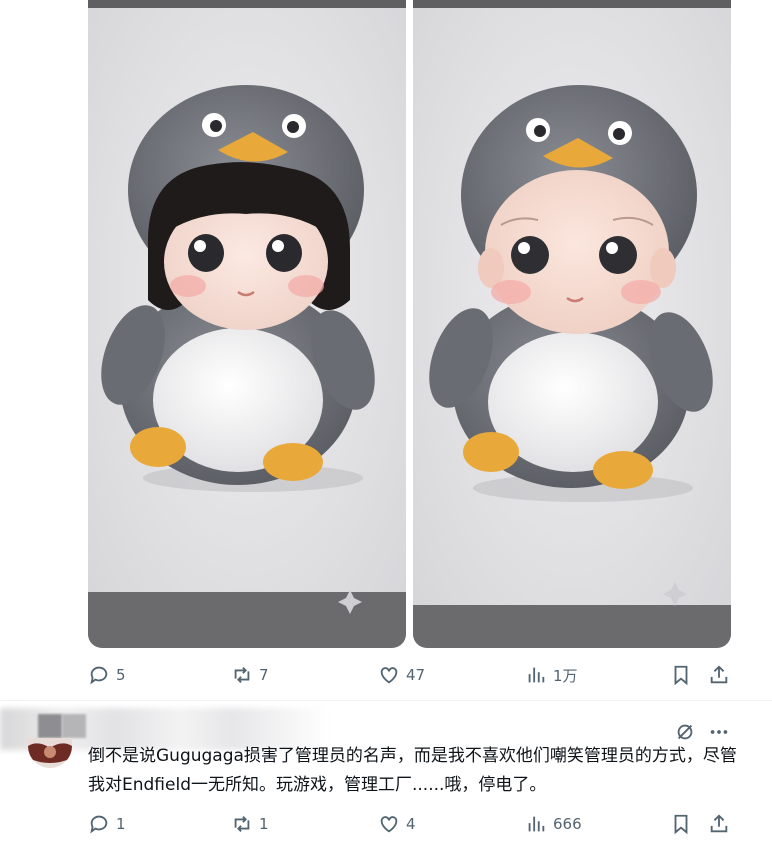  I want to click on more-icon, so click(719, 732).